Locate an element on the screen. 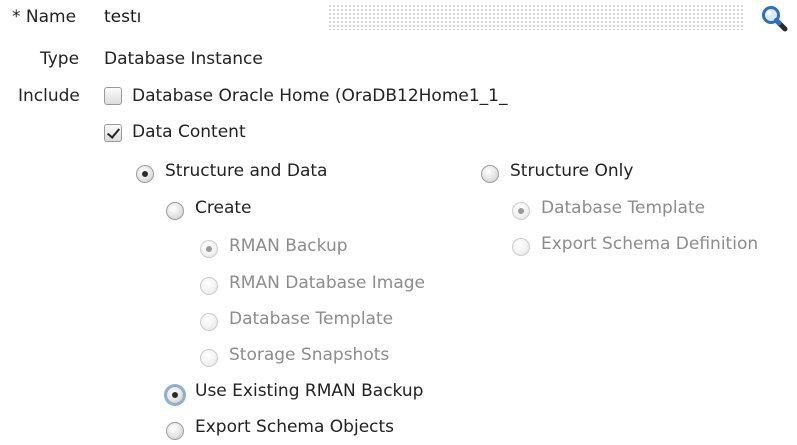  data-content-label: Data Content is located at coordinates (189, 132).